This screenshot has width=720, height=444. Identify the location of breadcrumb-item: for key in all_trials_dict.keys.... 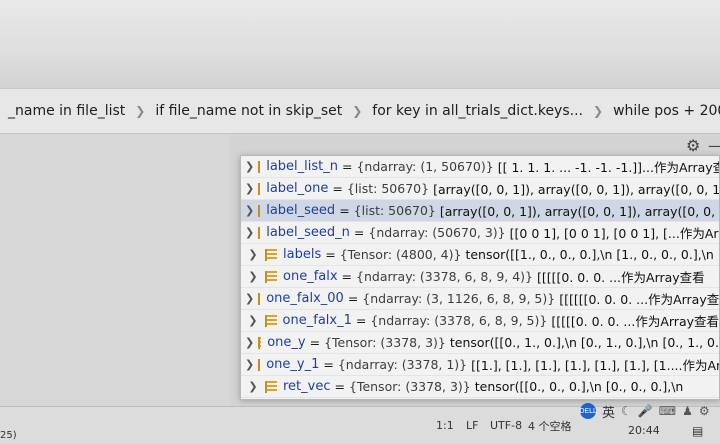
(477, 111).